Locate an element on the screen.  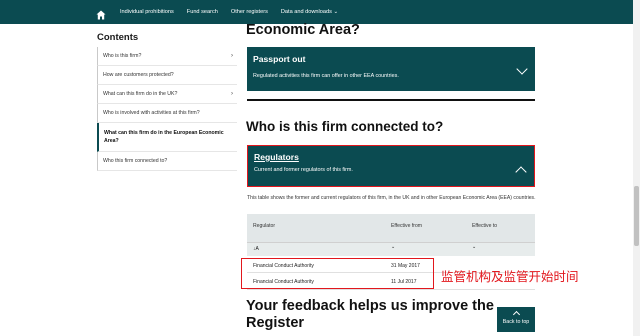
nav-data-and-downloads-label: Data and downloads is located at coordinates (306, 12).